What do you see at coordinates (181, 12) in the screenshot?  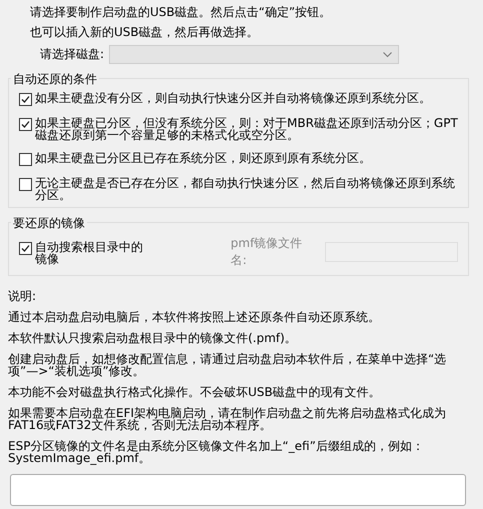 I see `instruction-text: 请选择要制作启动盘的USB磁盘。然后点击“确定”按钮。` at bounding box center [181, 12].